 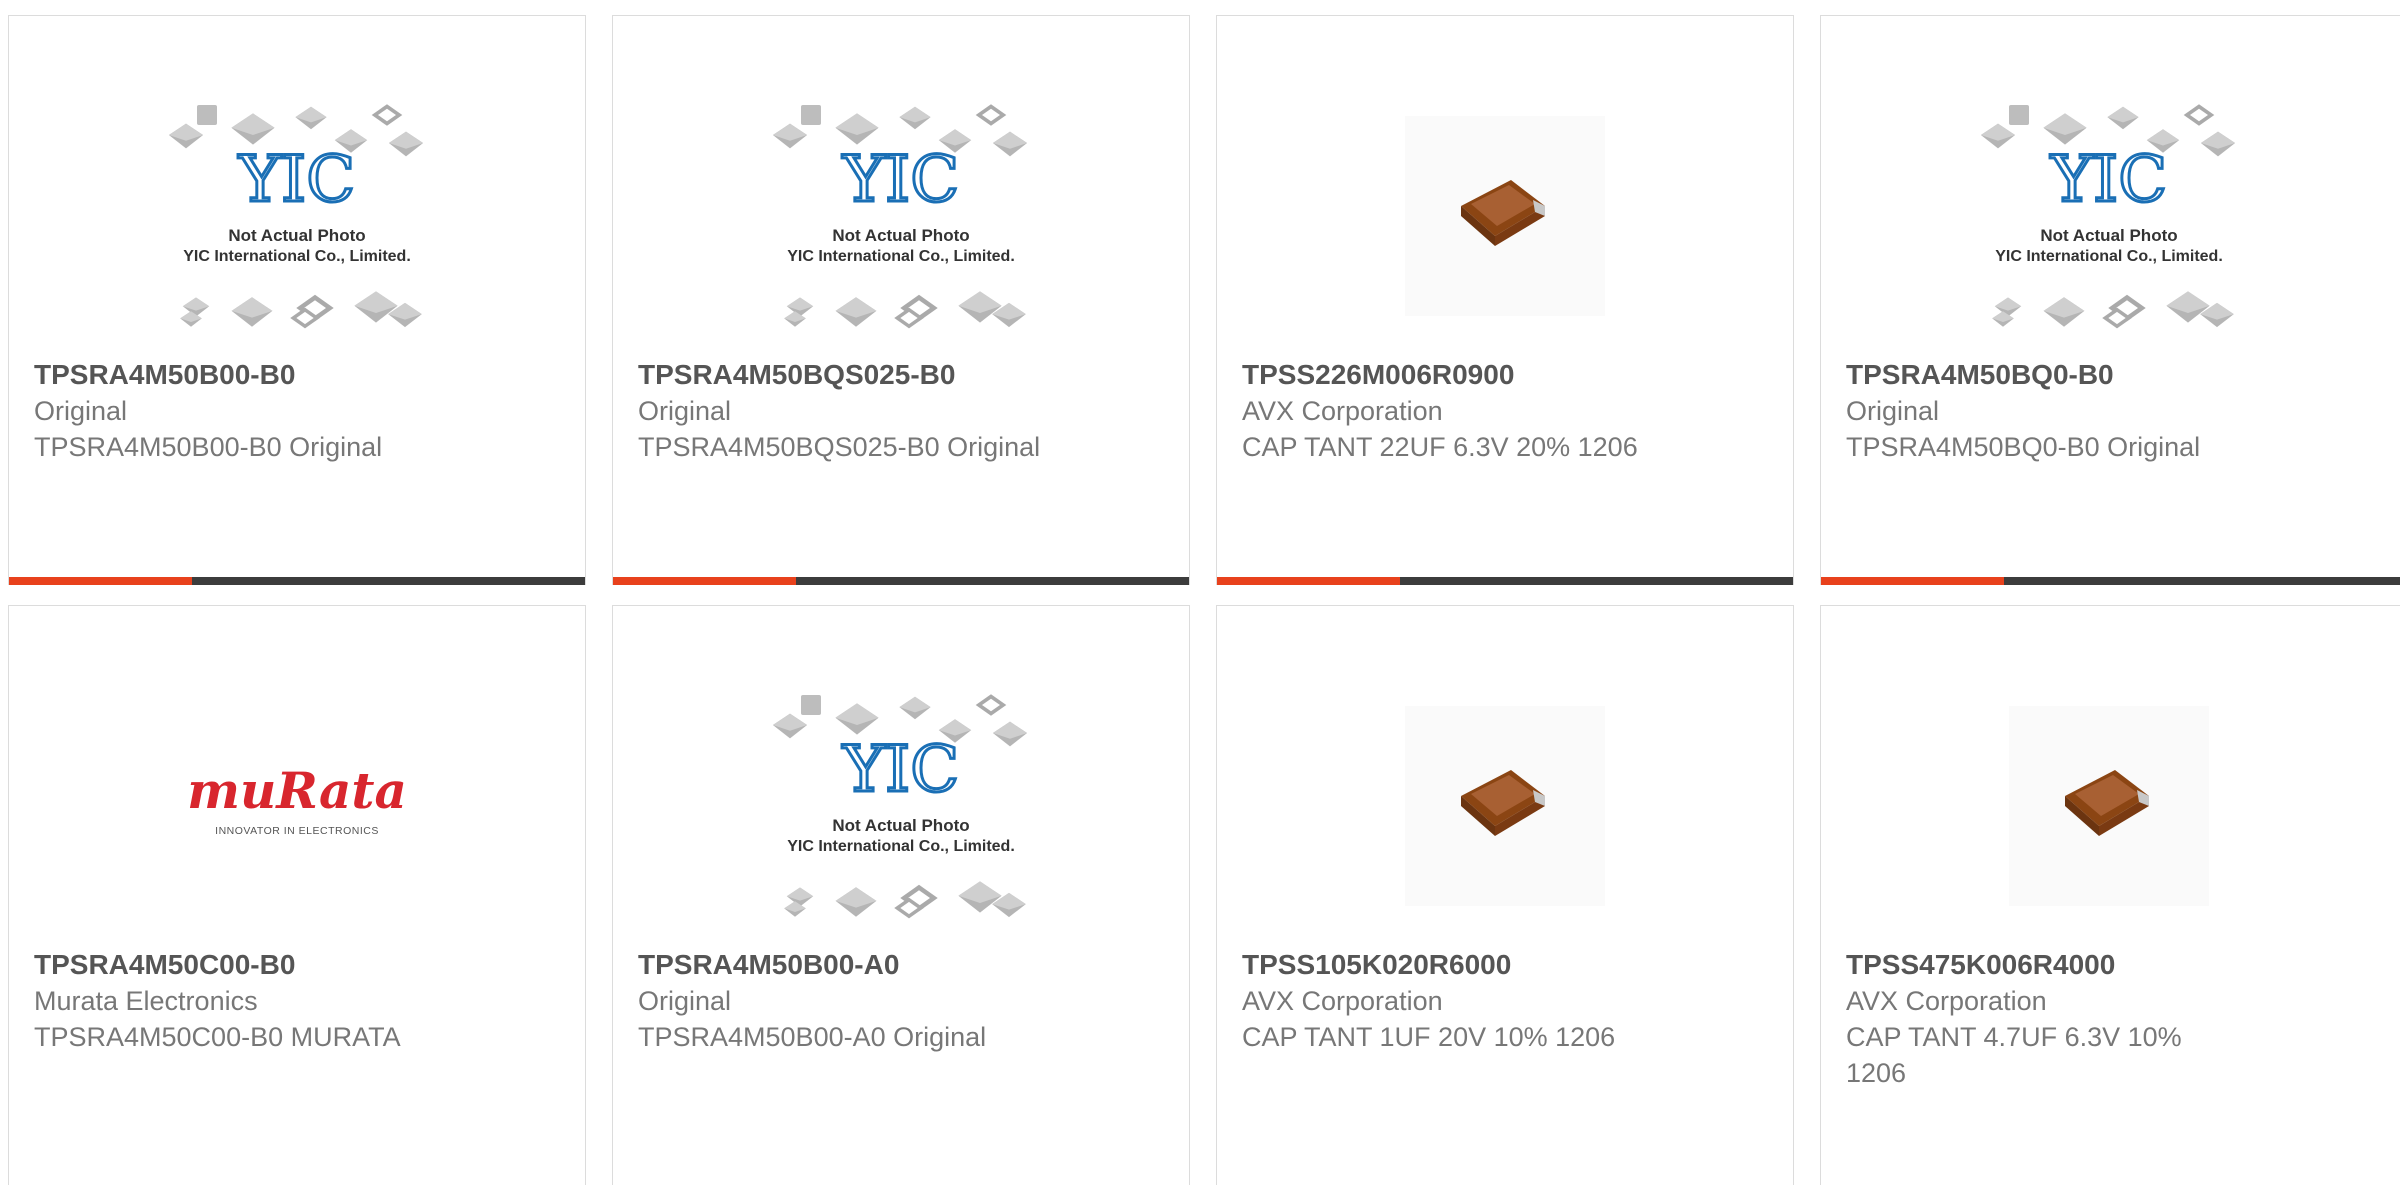 I want to click on part-number: TPSRA4M50B00-B0, so click(x=239, y=375).